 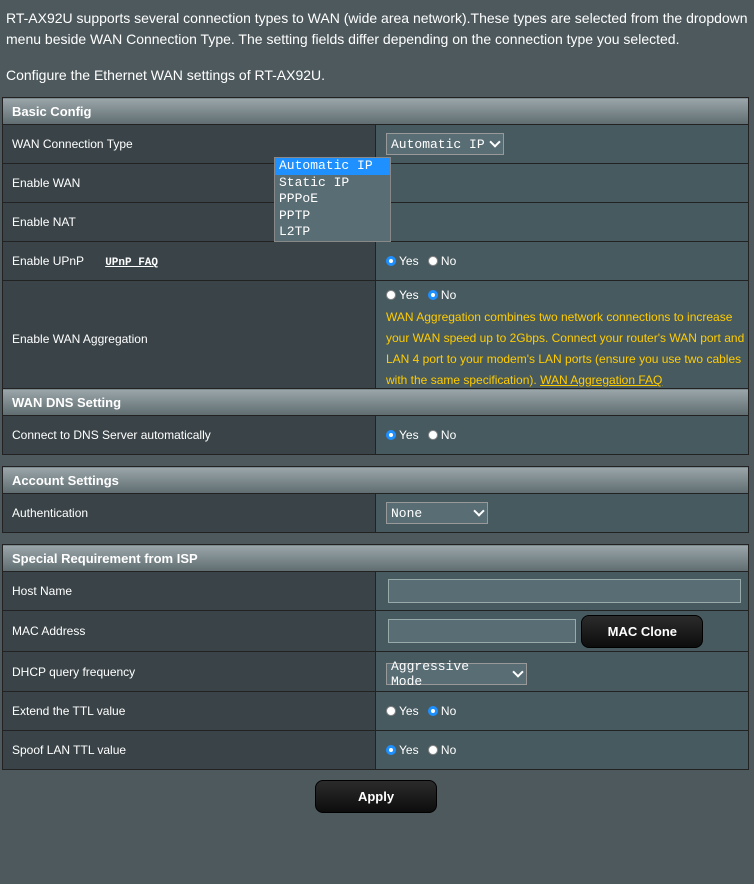 What do you see at coordinates (437, 513) in the screenshot?
I see `authentication-select: None` at bounding box center [437, 513].